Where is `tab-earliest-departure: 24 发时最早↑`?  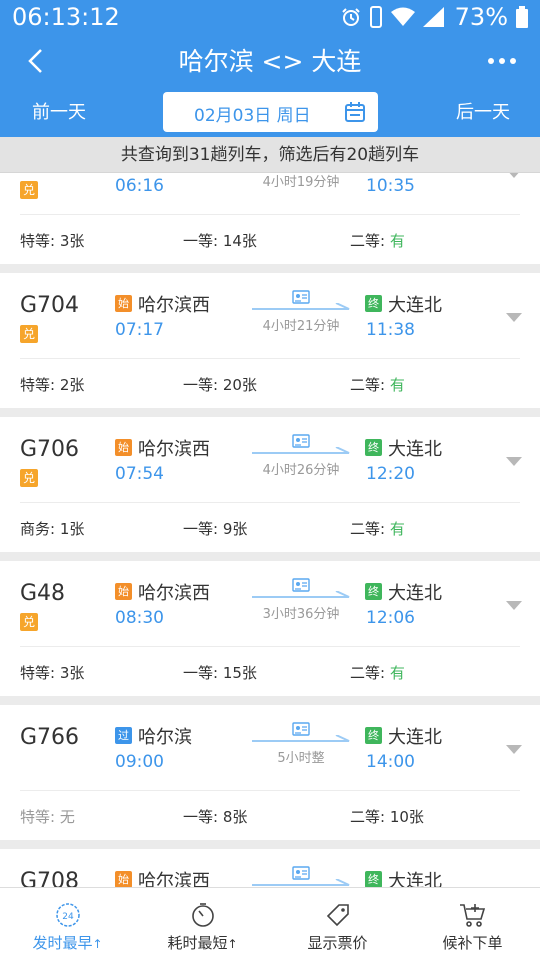
tab-earliest-departure: 24 发时最早↑ is located at coordinates (67, 924).